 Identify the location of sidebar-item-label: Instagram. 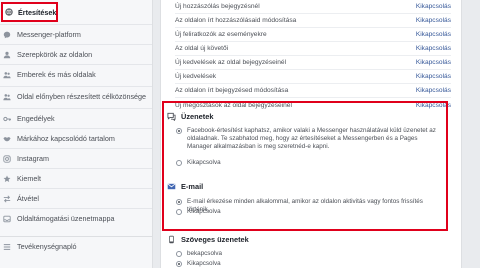
(33, 158).